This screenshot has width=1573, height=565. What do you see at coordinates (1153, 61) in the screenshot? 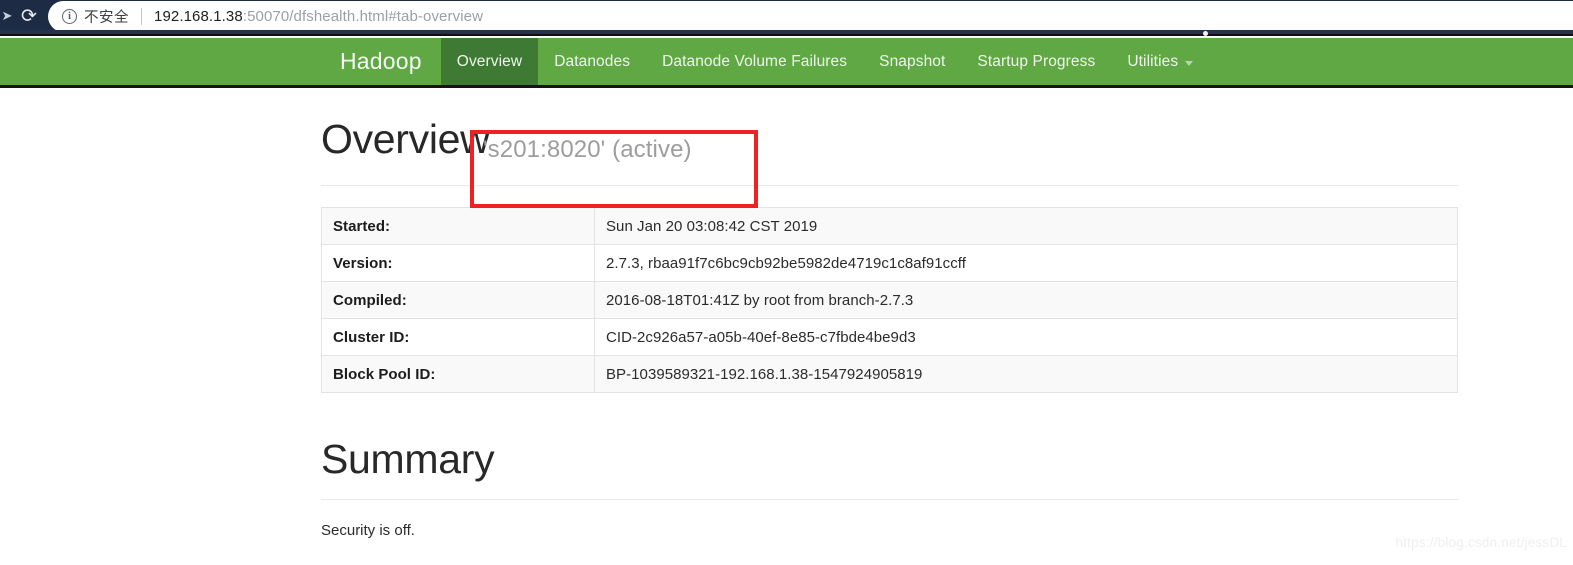
I see `nav-item-label: Utilities` at bounding box center [1153, 61].